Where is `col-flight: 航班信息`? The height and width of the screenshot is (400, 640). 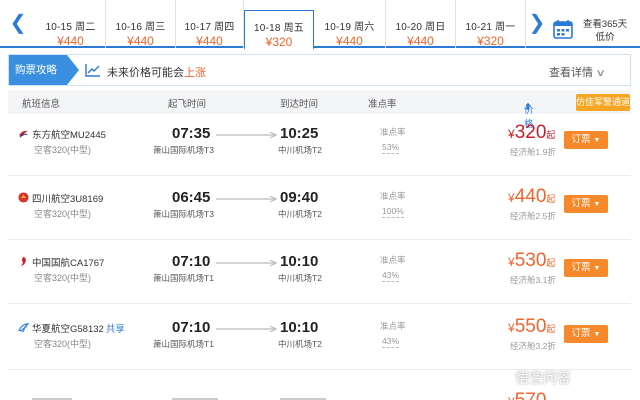
col-flight: 航班信息 is located at coordinates (41, 104).